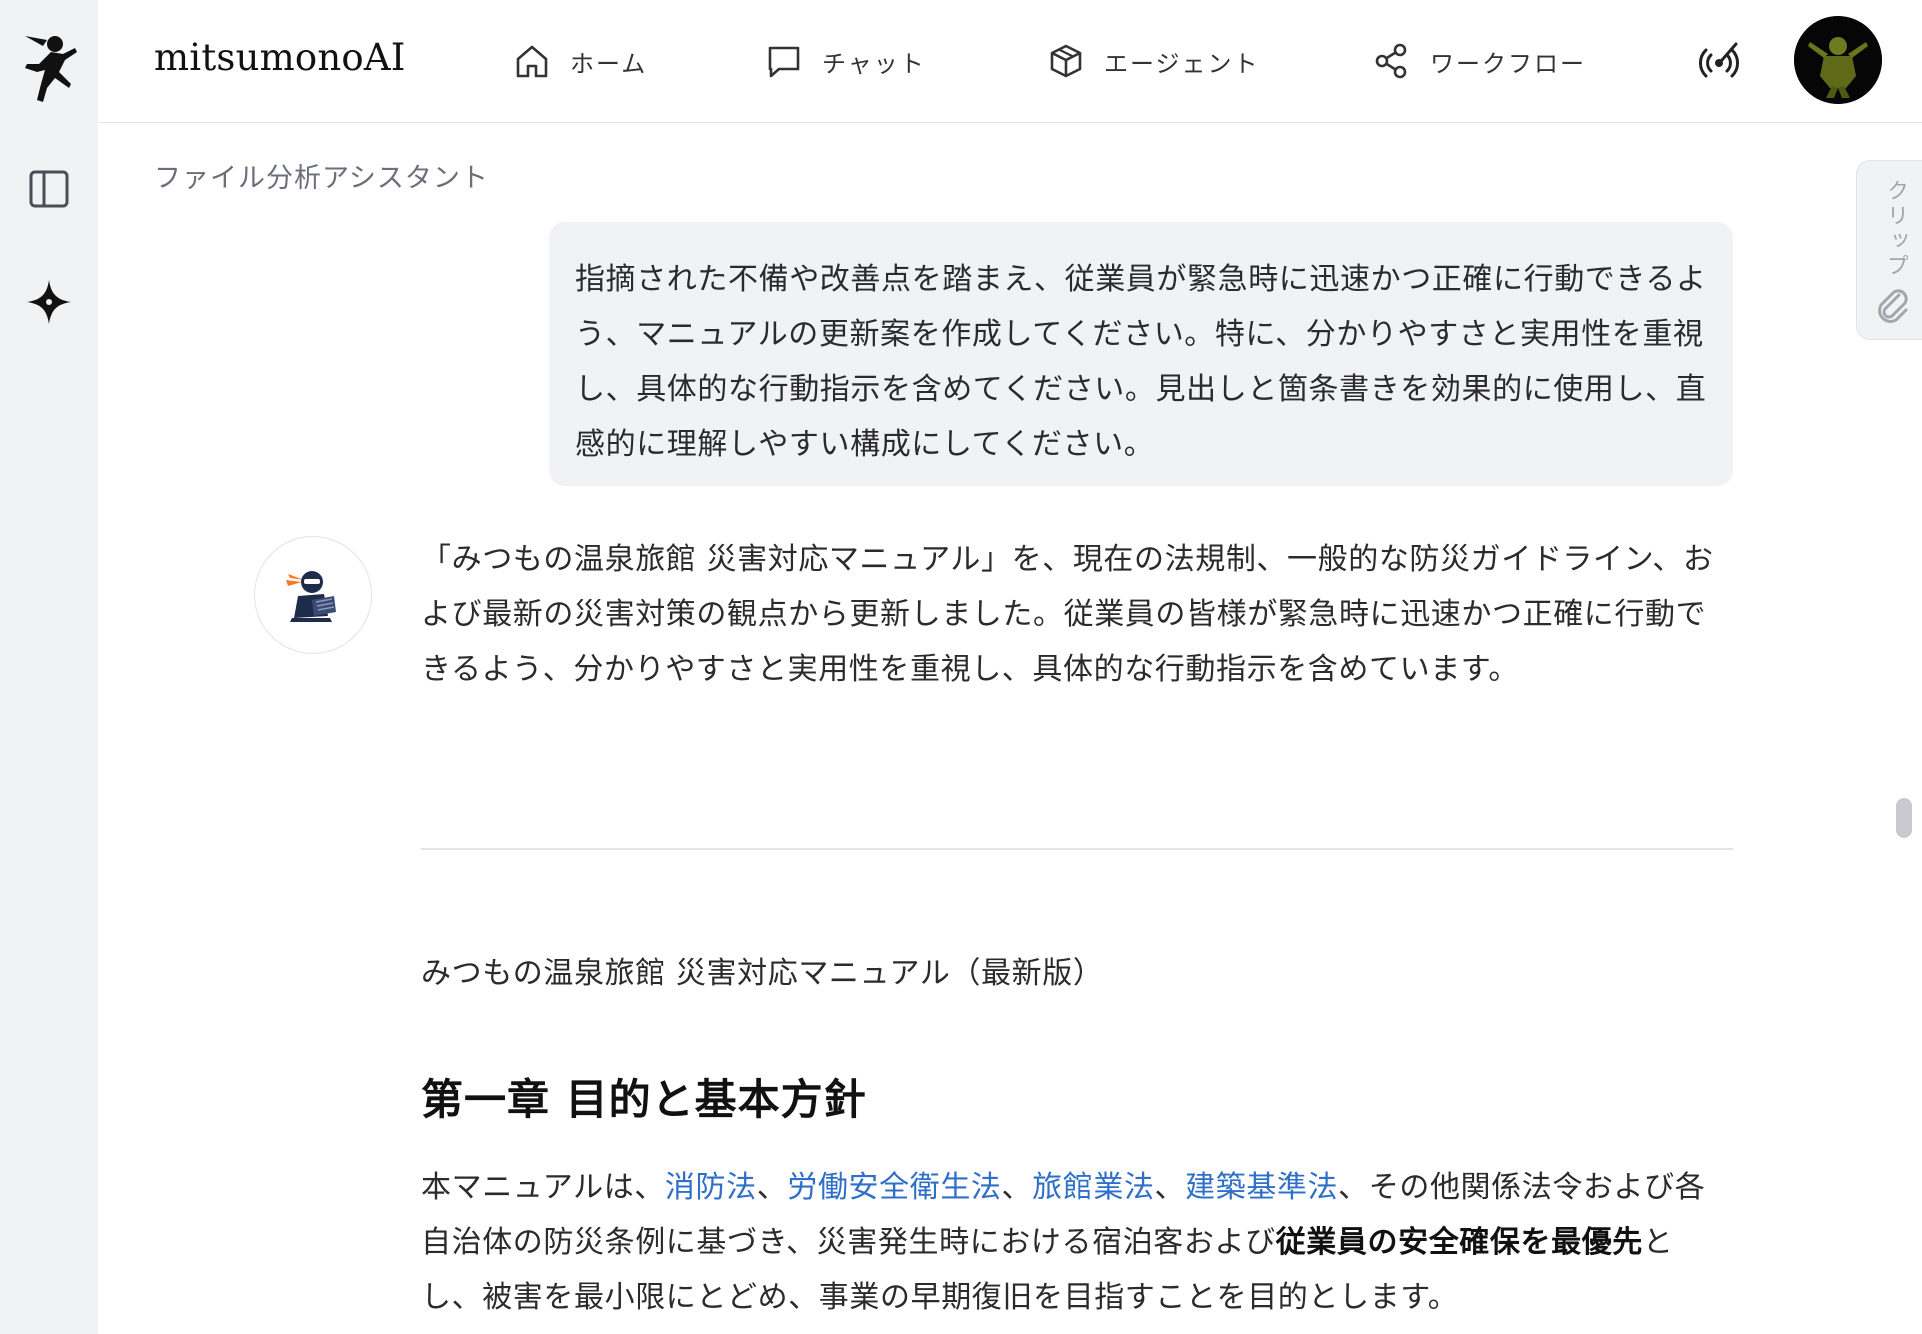  I want to click on user-avatar, so click(1838, 60).